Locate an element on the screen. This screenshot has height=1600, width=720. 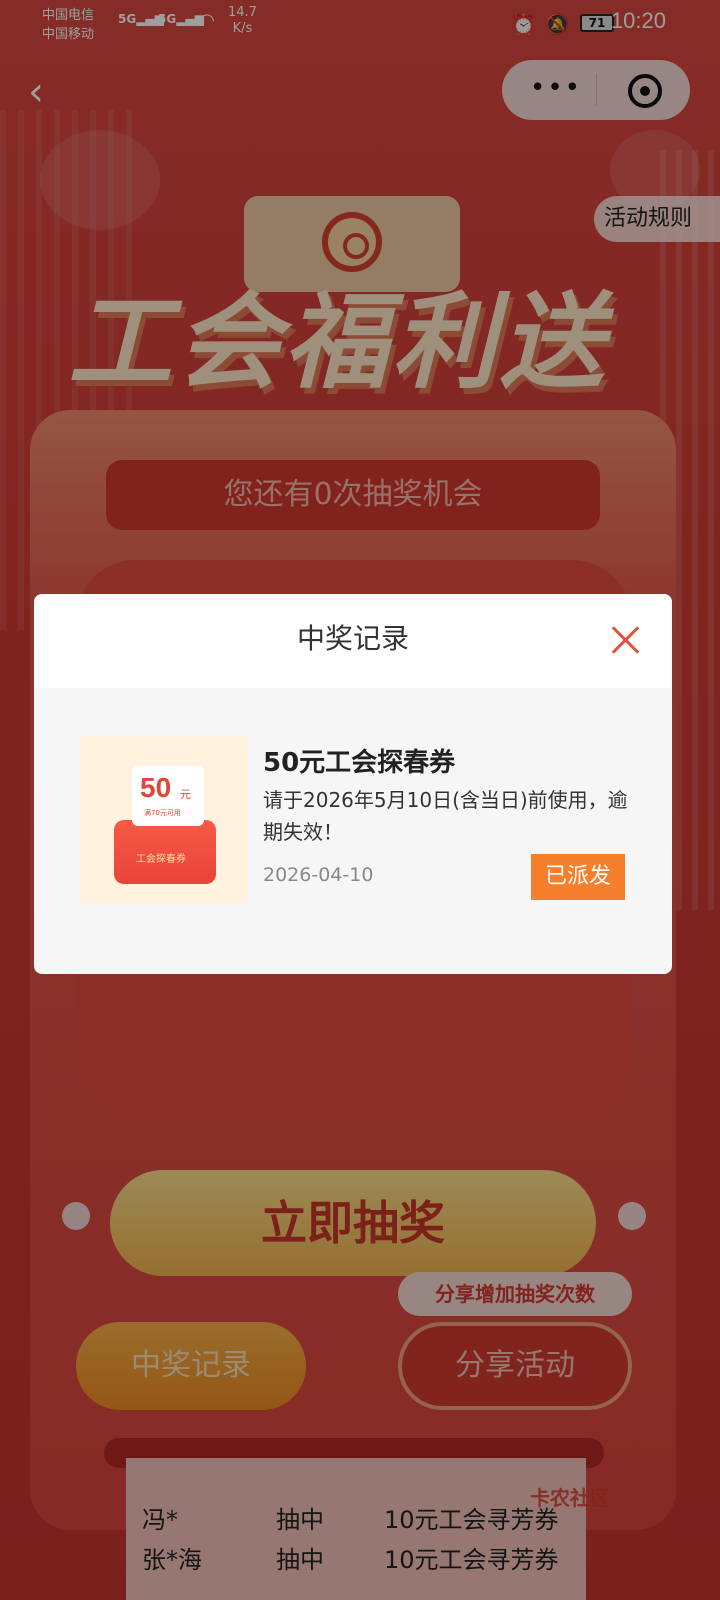
prize-description: 请于2026年5月10日(含当日)前使用，逾期失效！ is located at coordinates (445, 816).